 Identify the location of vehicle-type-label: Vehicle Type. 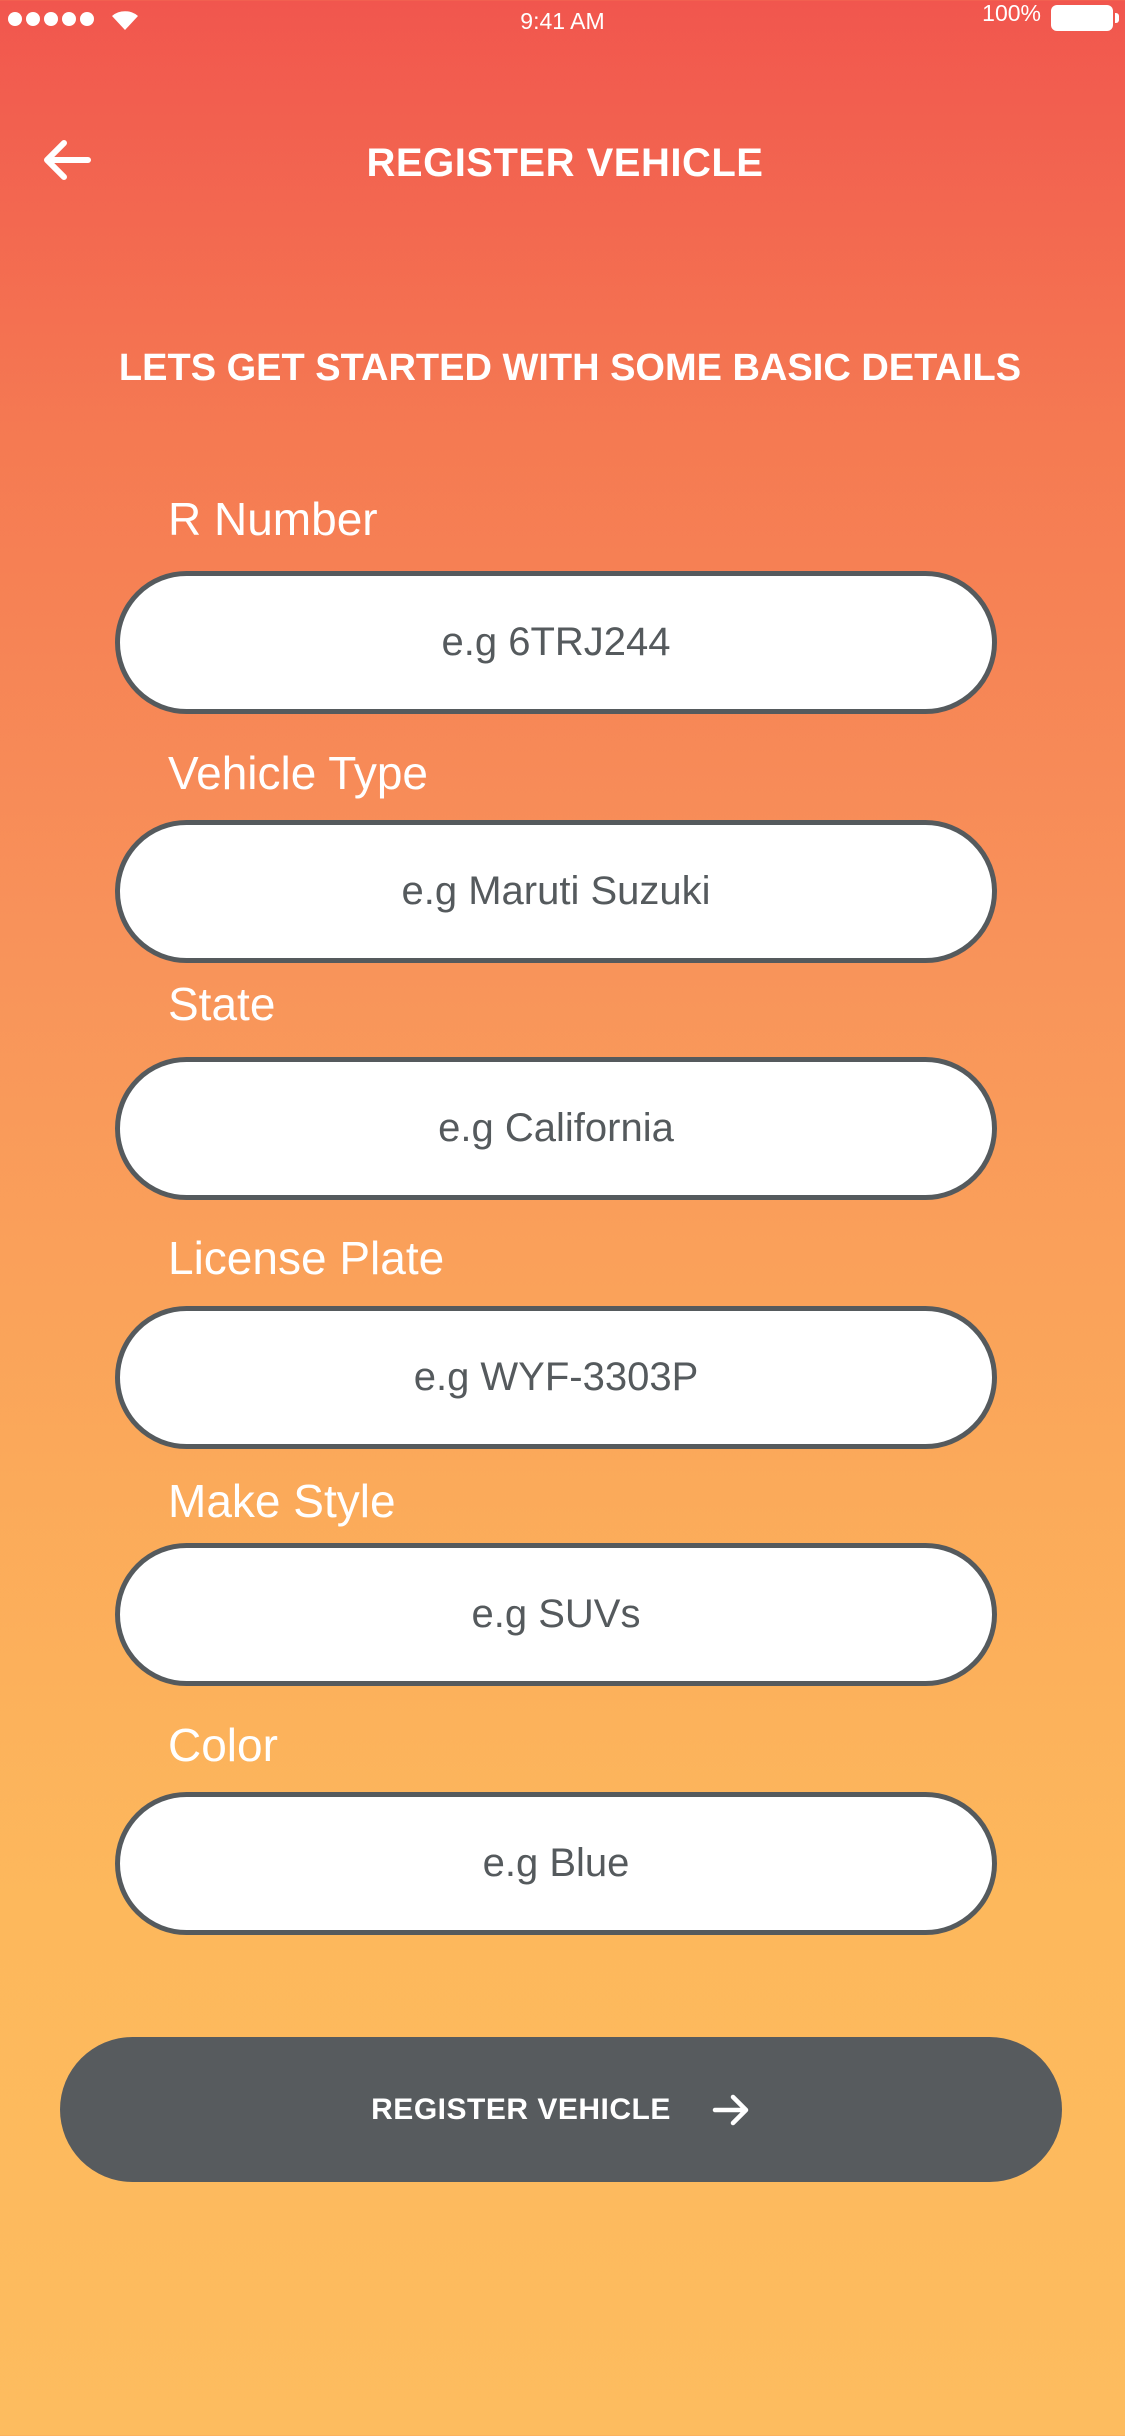
(298, 773).